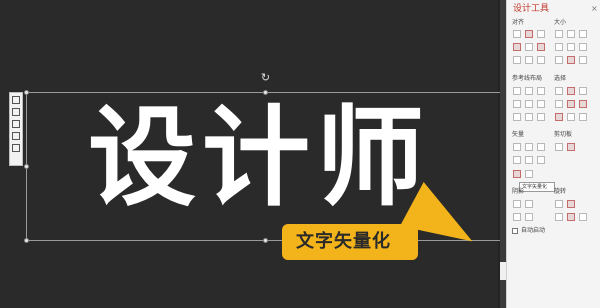  What do you see at coordinates (518, 134) in the screenshot?
I see `section-vector: 矢量` at bounding box center [518, 134].